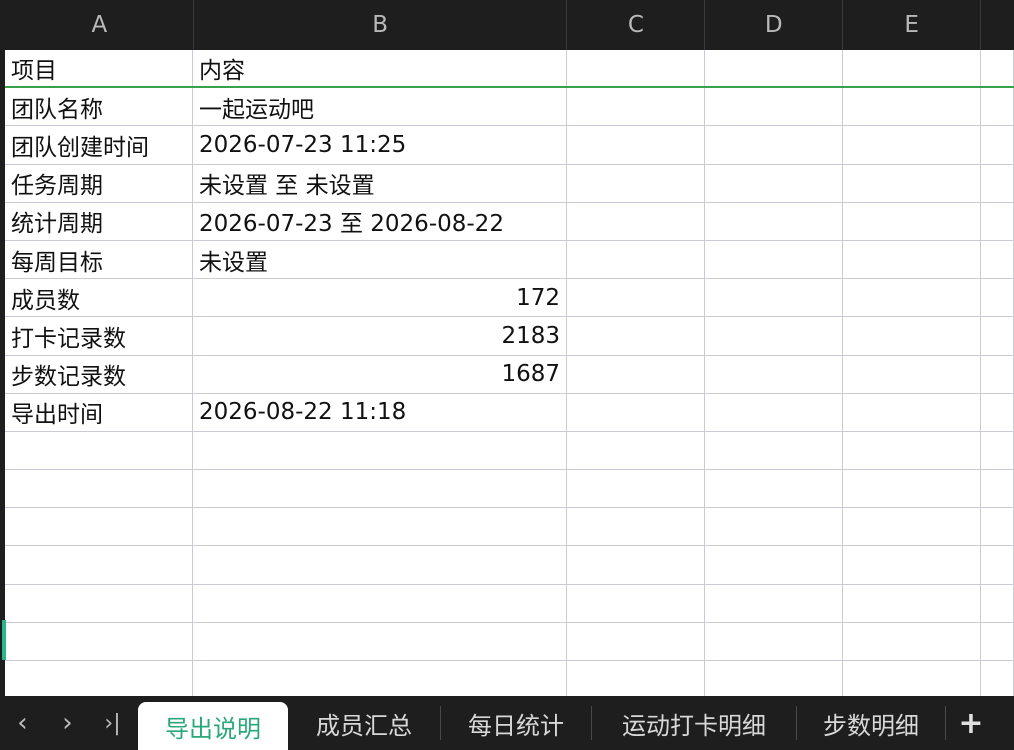 The image size is (1014, 750). I want to click on cell-b5: 2026-07-23 至 2026-08-22, so click(380, 221).